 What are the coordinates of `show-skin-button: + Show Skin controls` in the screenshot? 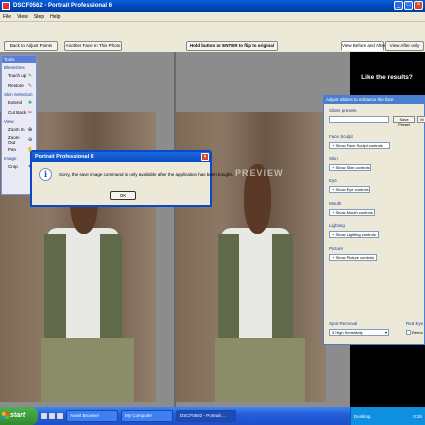 It's located at (350, 167).